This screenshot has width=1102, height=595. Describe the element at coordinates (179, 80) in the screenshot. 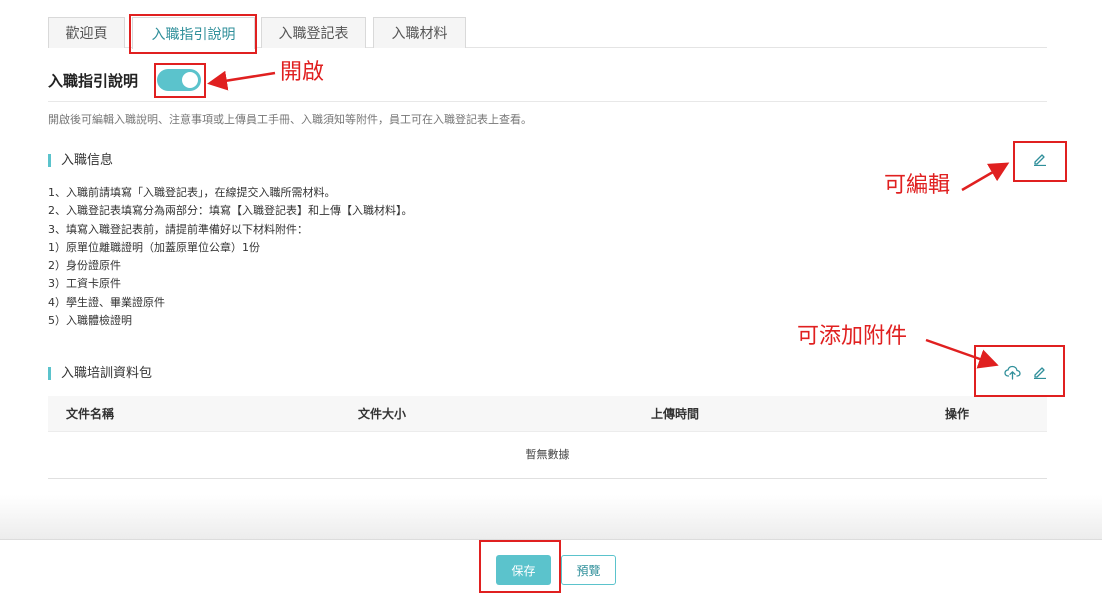

I see `guide-enable-toggle` at that location.